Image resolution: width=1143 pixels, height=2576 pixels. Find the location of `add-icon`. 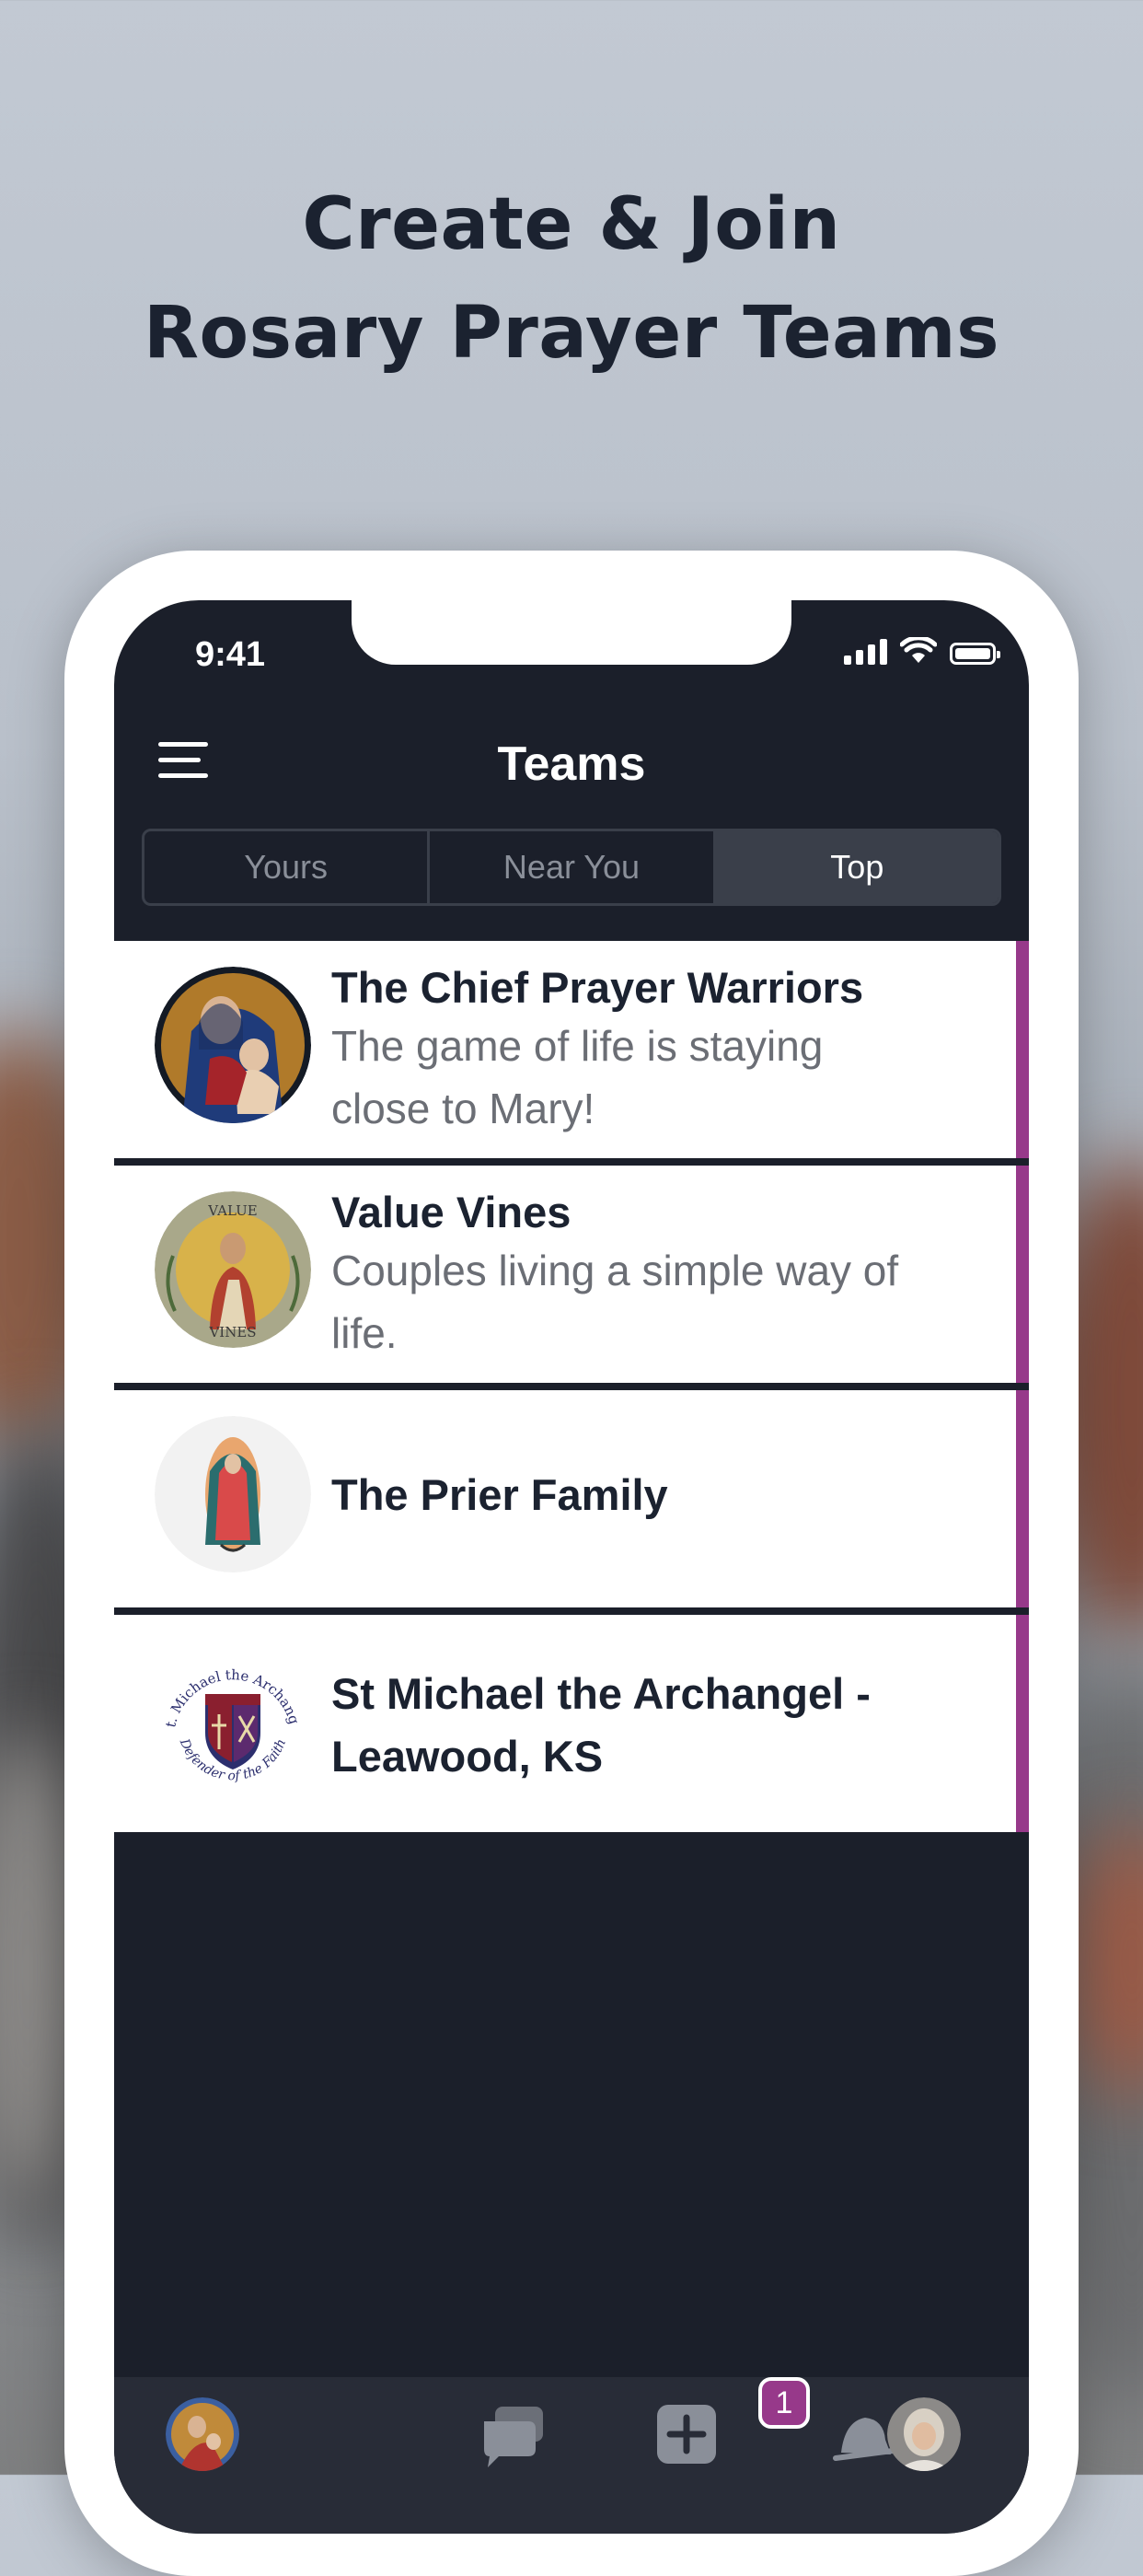

add-icon is located at coordinates (686, 2434).